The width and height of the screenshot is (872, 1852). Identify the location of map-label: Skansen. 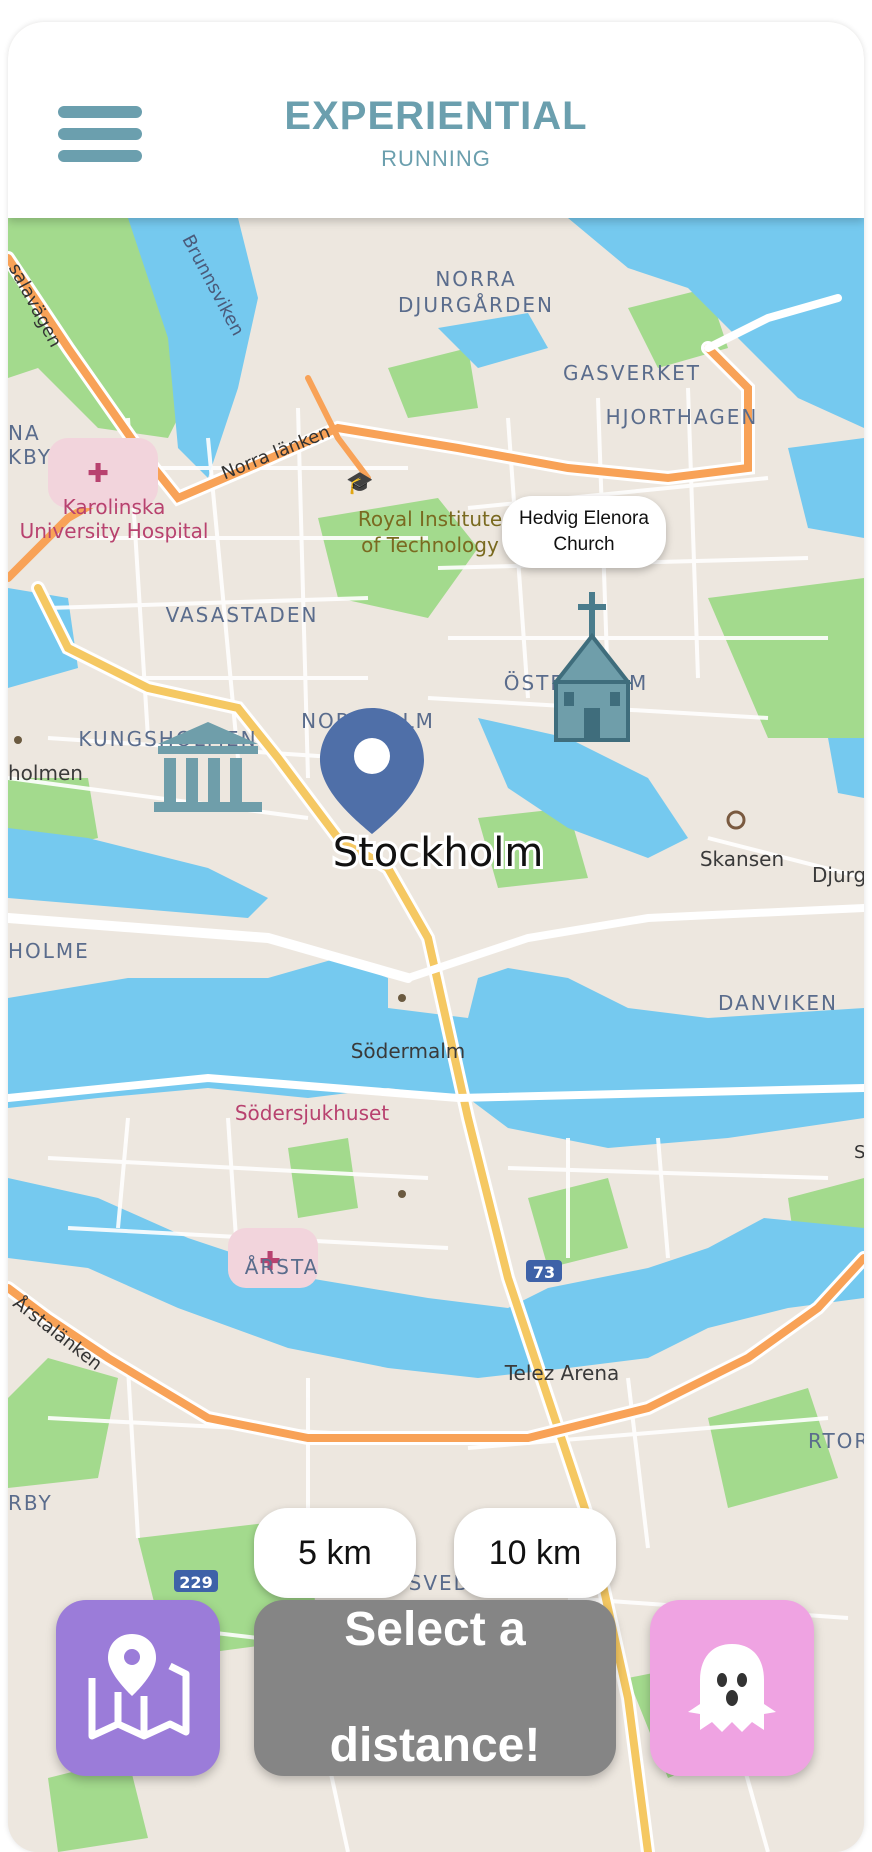
(742, 859).